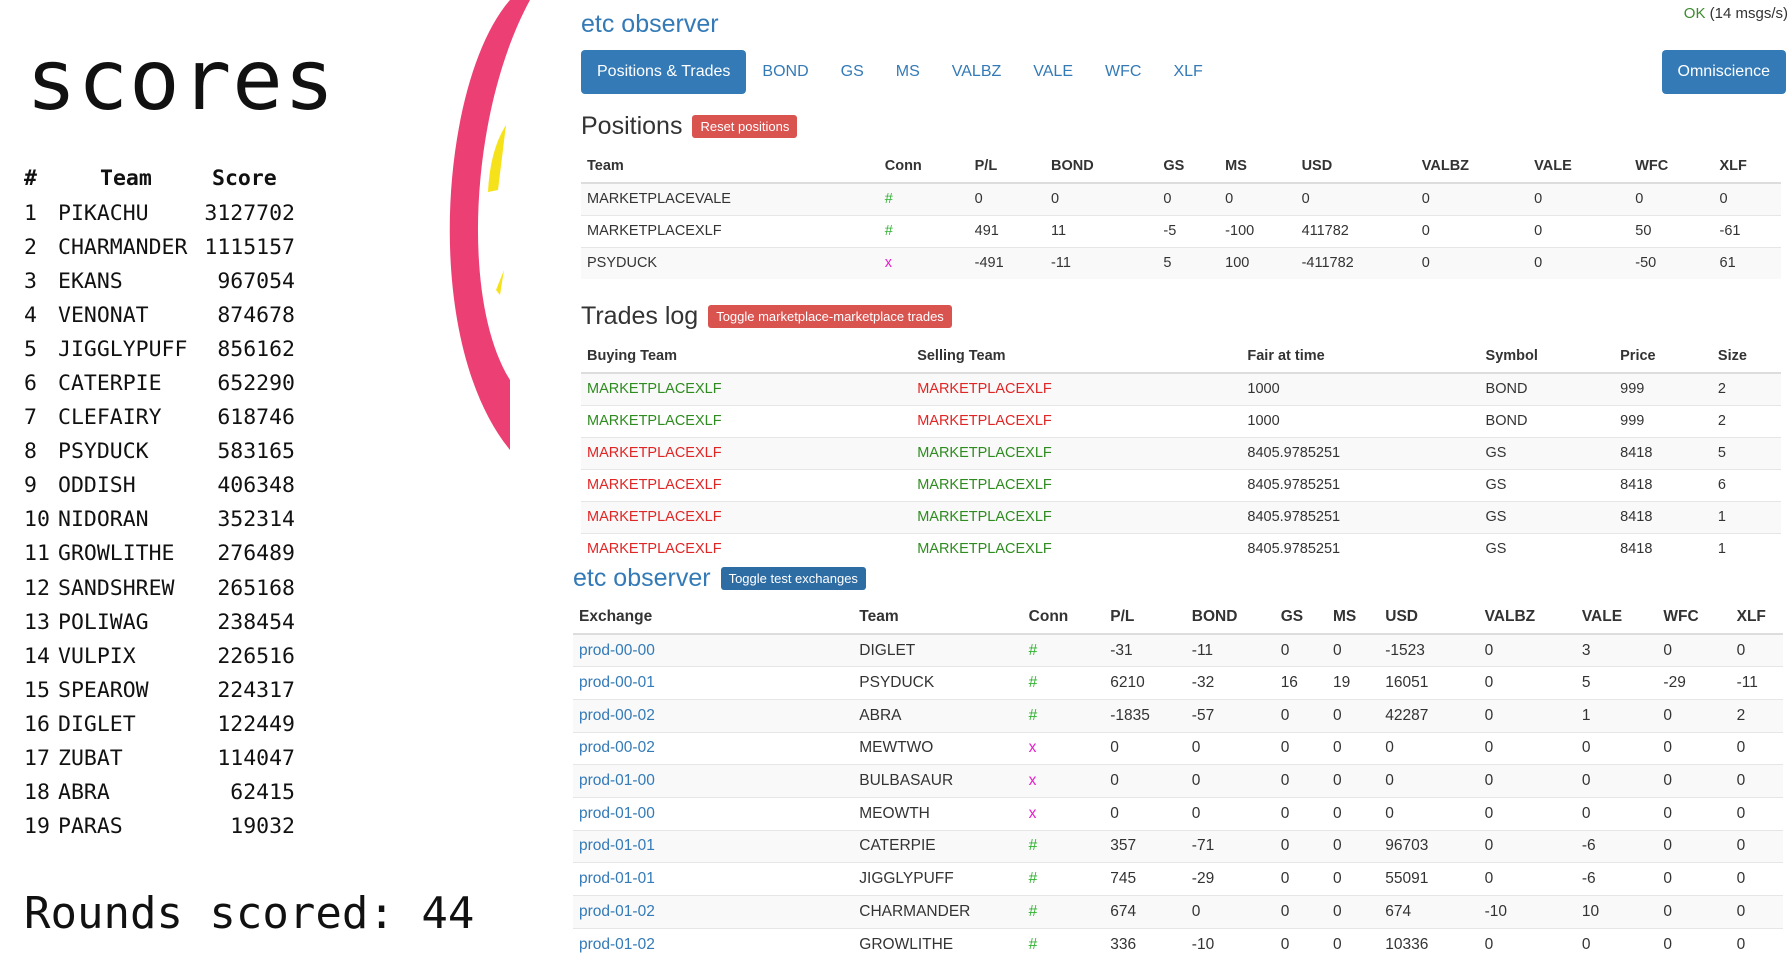 The image size is (1792, 978). What do you see at coordinates (110, 418) in the screenshot?
I see `team-cell: CLEFAIRY` at bounding box center [110, 418].